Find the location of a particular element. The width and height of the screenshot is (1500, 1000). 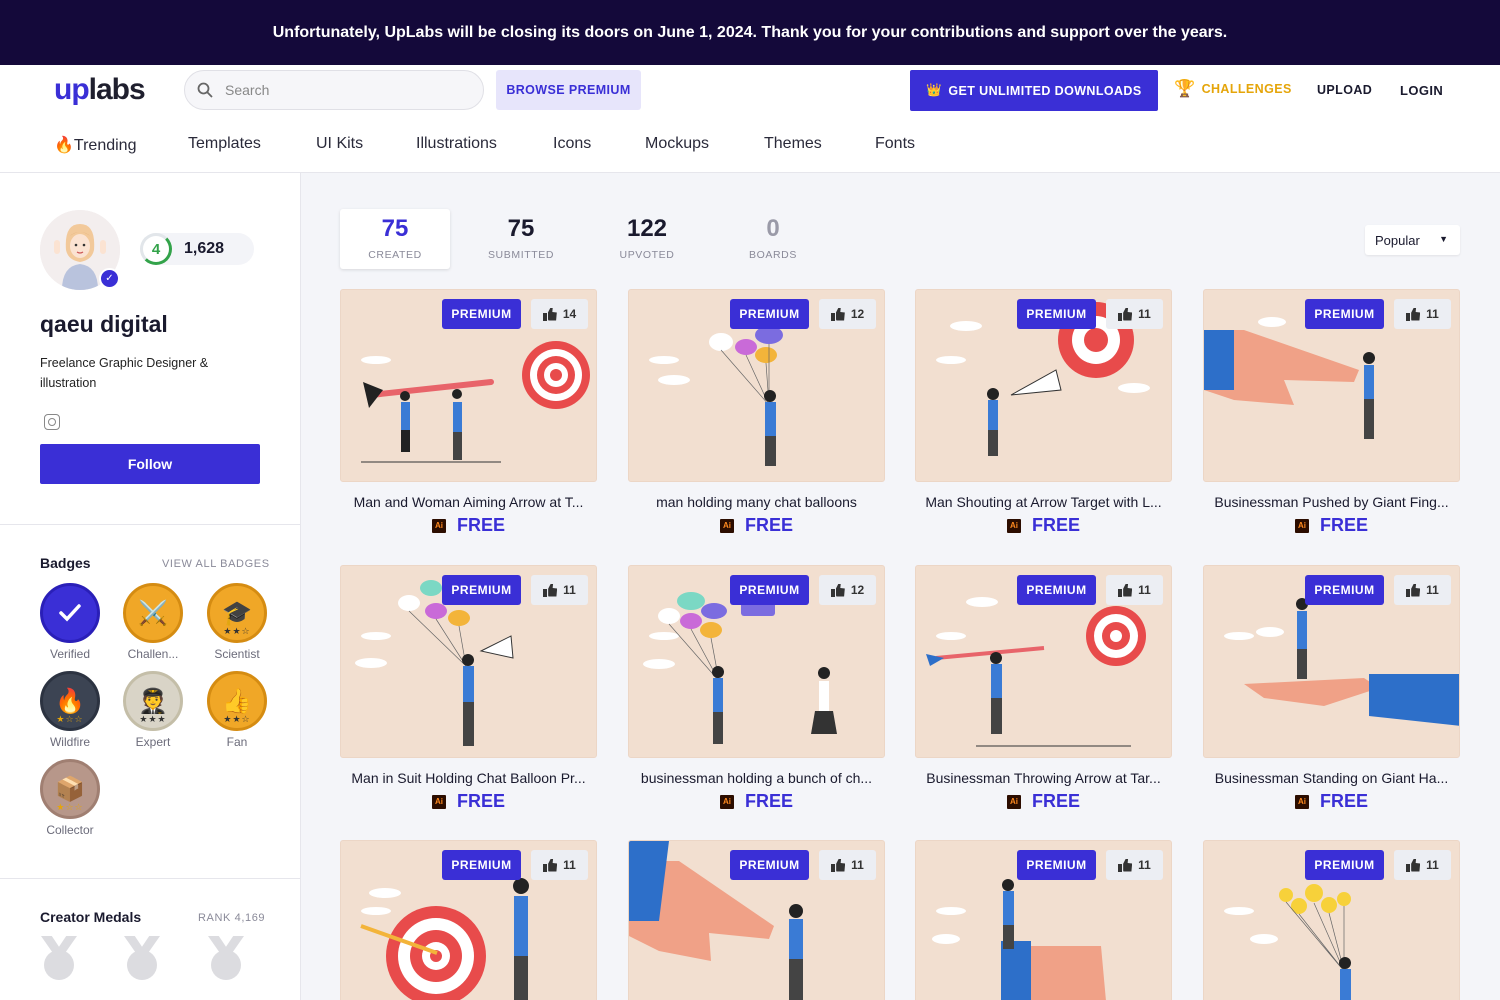

shot-thumbnail: PREMIUM 14 is located at coordinates (468, 385).